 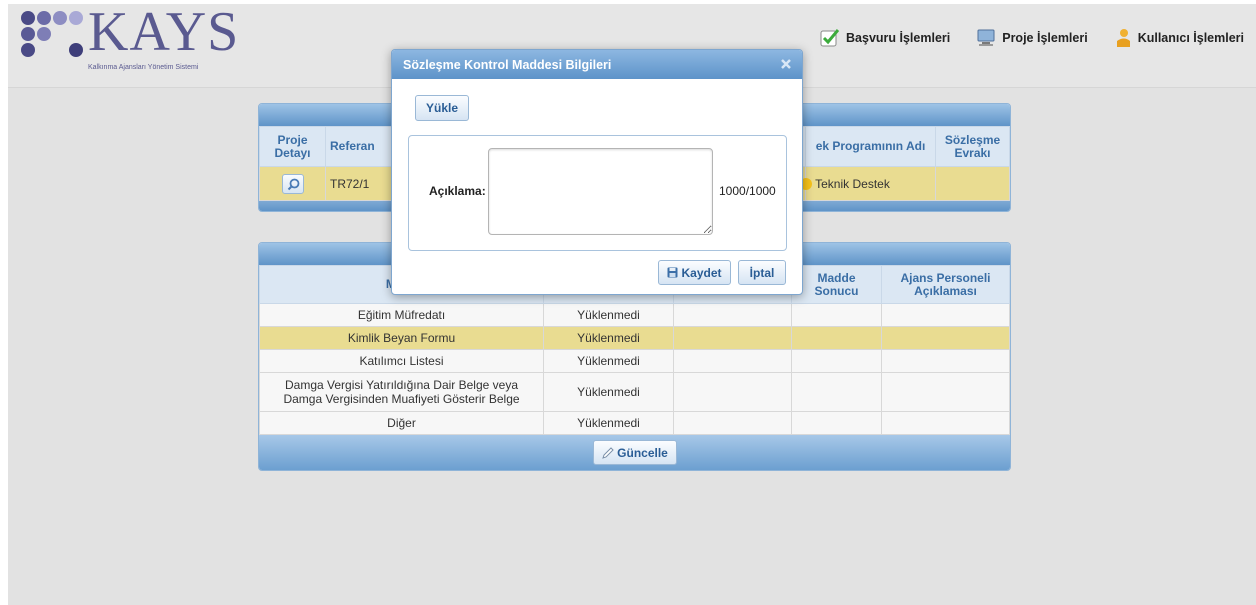 I want to click on pencil-icon, so click(x=608, y=452).